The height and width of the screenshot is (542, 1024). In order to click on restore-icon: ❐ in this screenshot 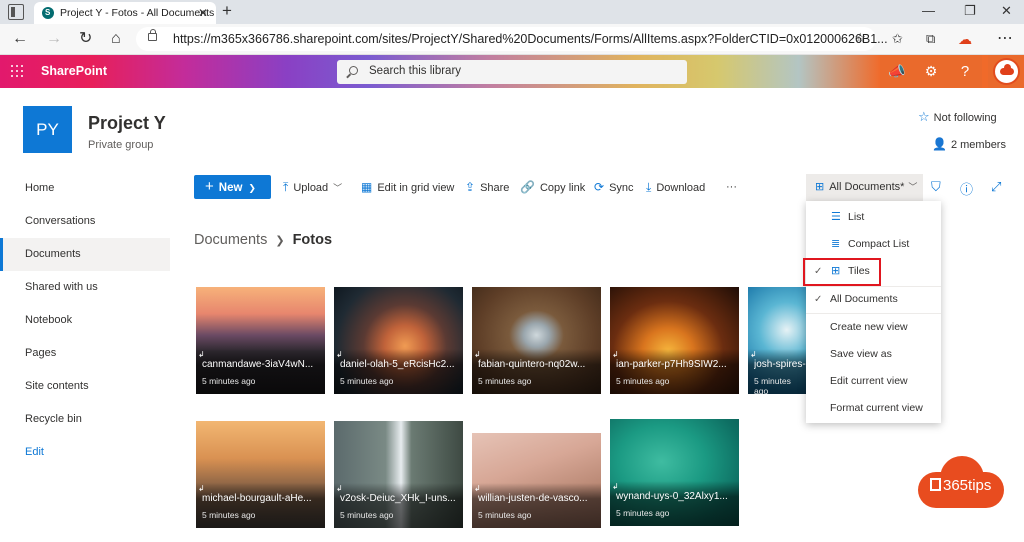, I will do `click(970, 11)`.